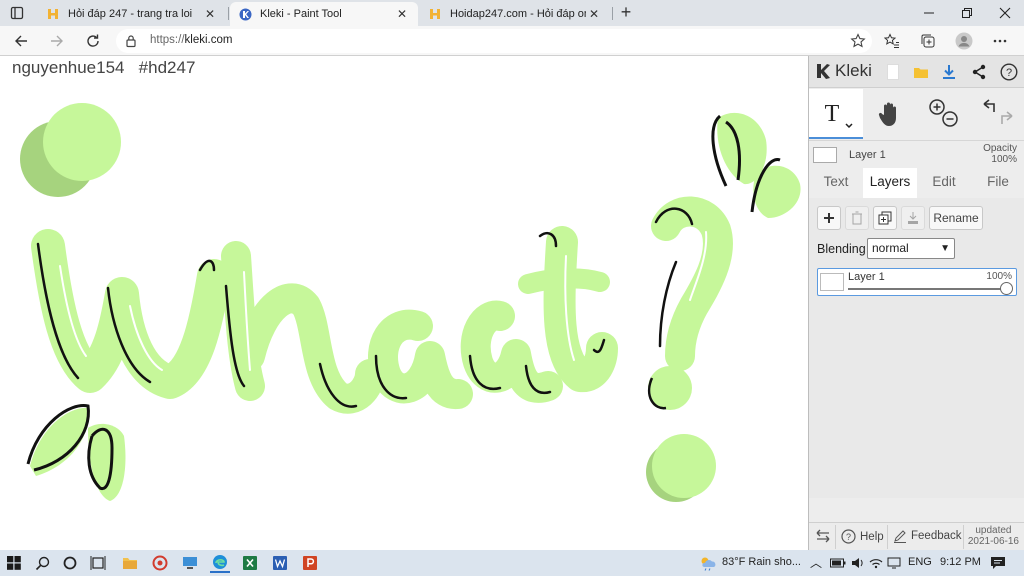 The height and width of the screenshot is (576, 1024). I want to click on windows-logo-icon, so click(14, 563).